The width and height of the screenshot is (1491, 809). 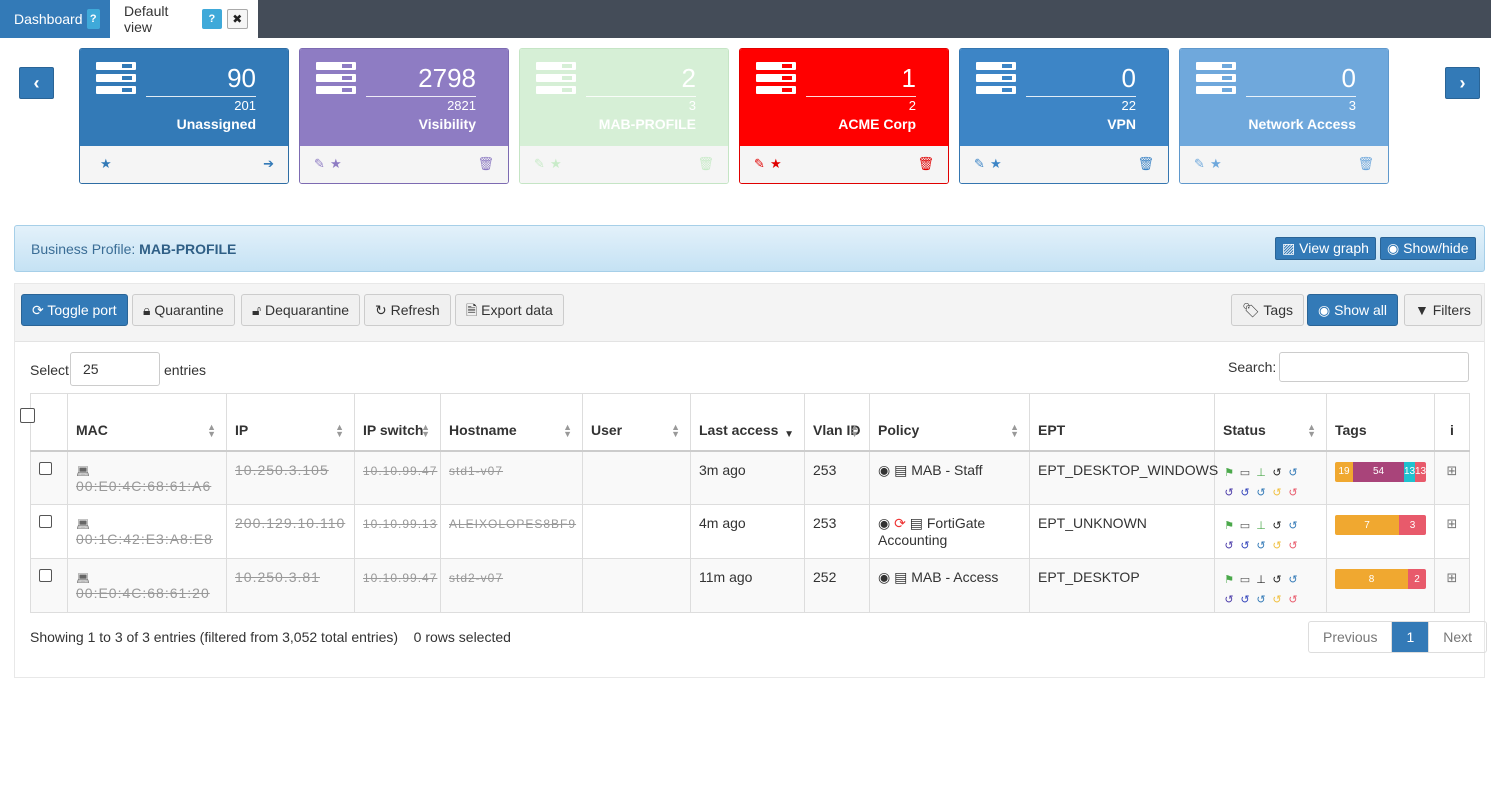 I want to click on search-input, so click(x=1374, y=367).